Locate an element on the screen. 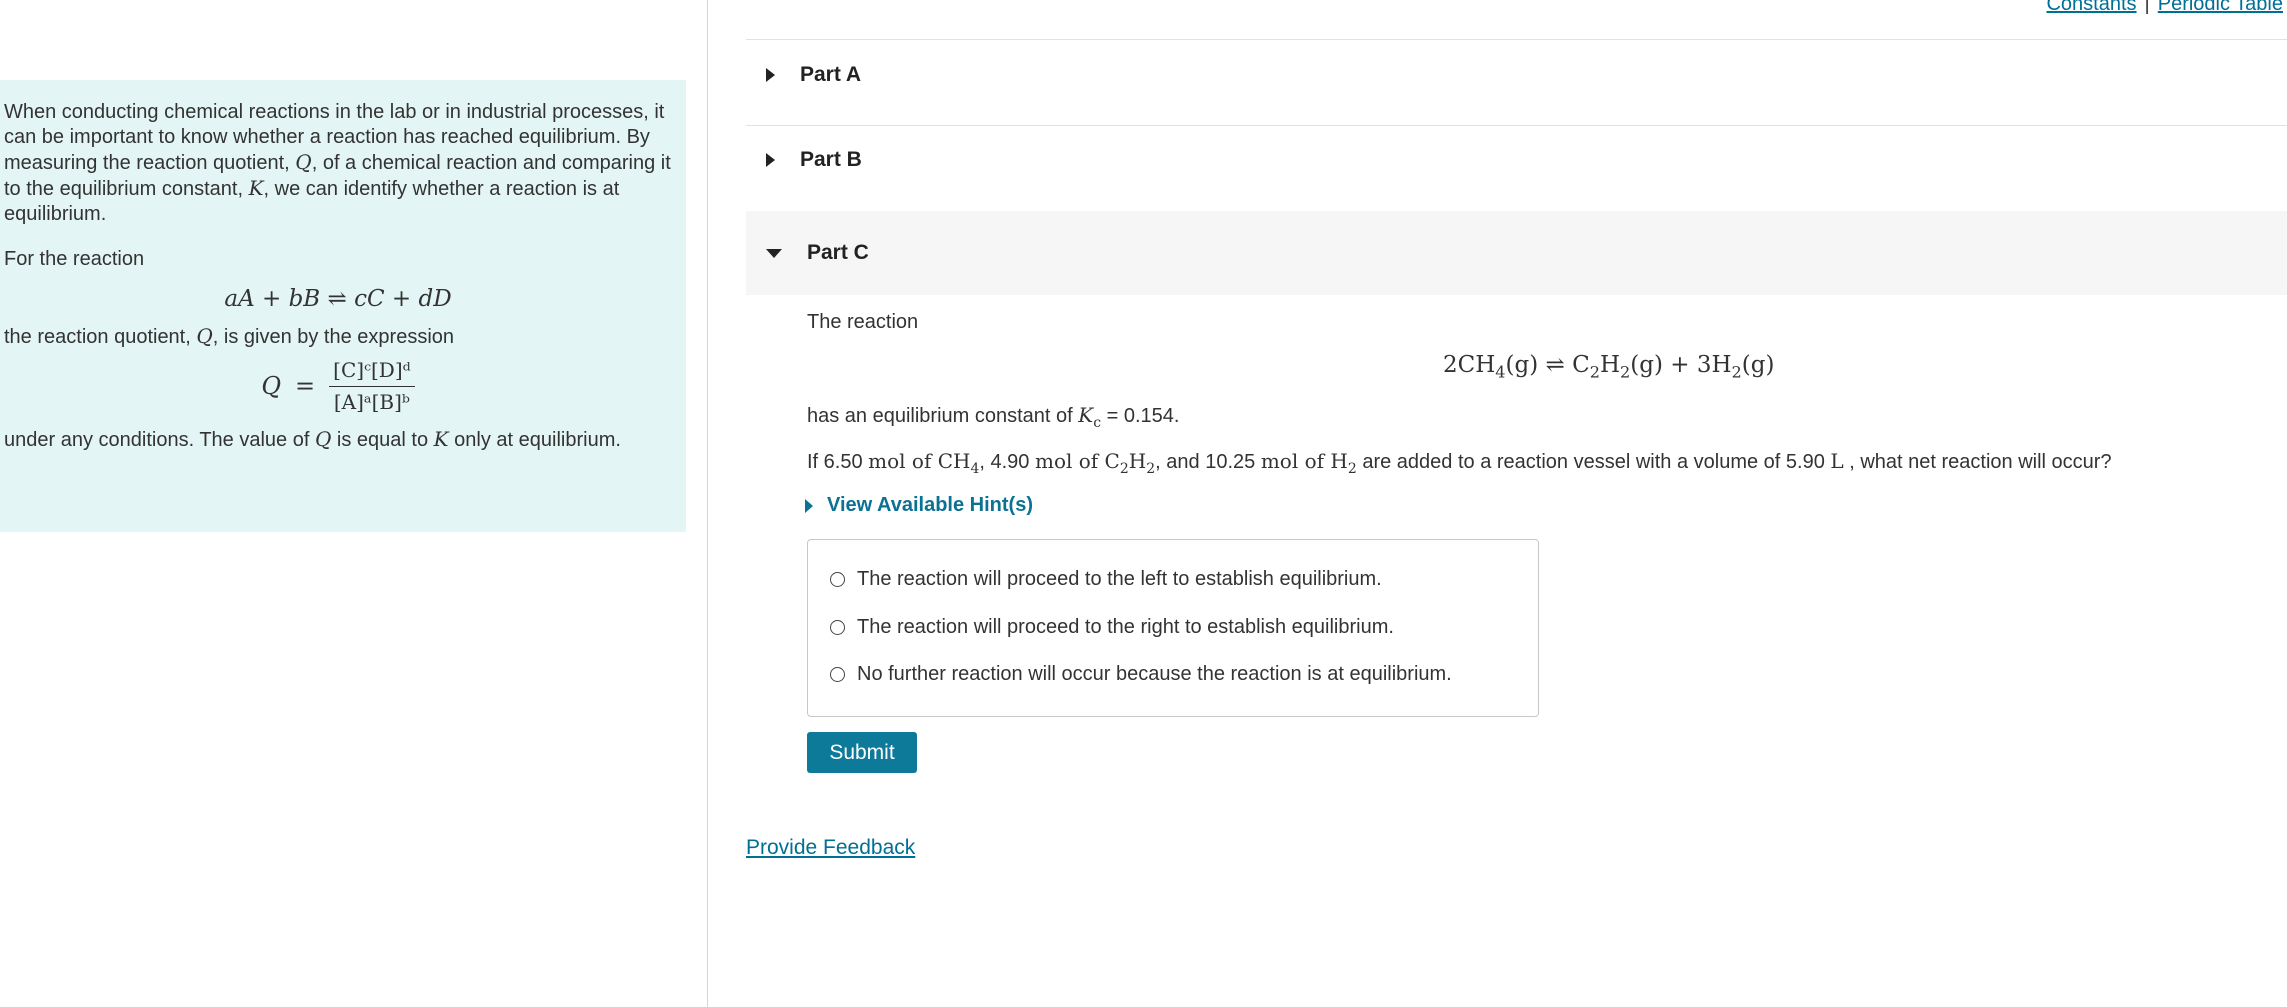 This screenshot has width=2287, height=1007. part-a-header: Part A is located at coordinates (1516, 75).